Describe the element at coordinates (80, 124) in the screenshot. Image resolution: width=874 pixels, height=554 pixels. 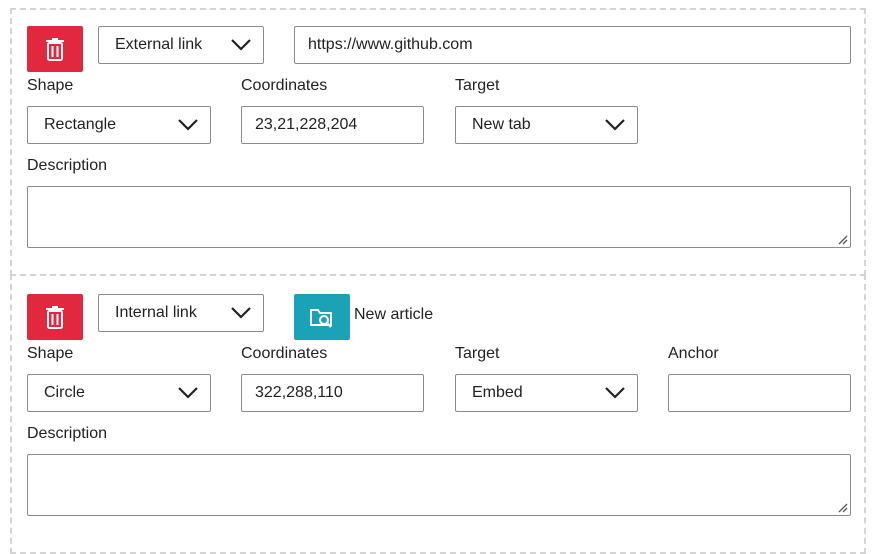
I see `shape-value: Rectangle` at that location.